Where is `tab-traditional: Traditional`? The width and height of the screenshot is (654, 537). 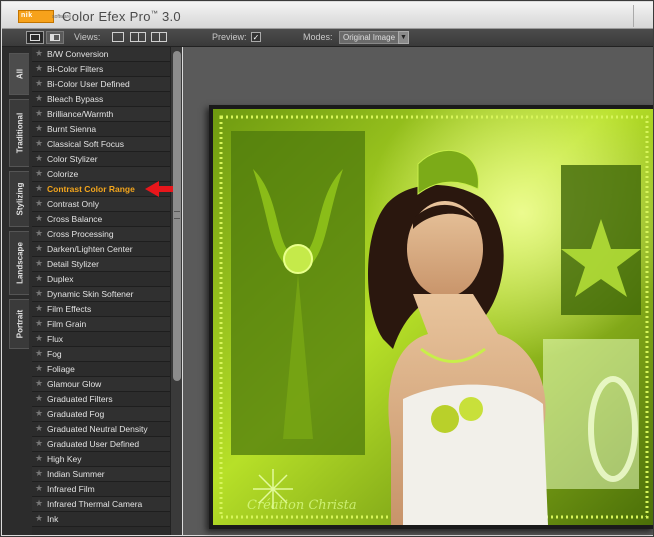
tab-traditional: Traditional is located at coordinates (19, 133).